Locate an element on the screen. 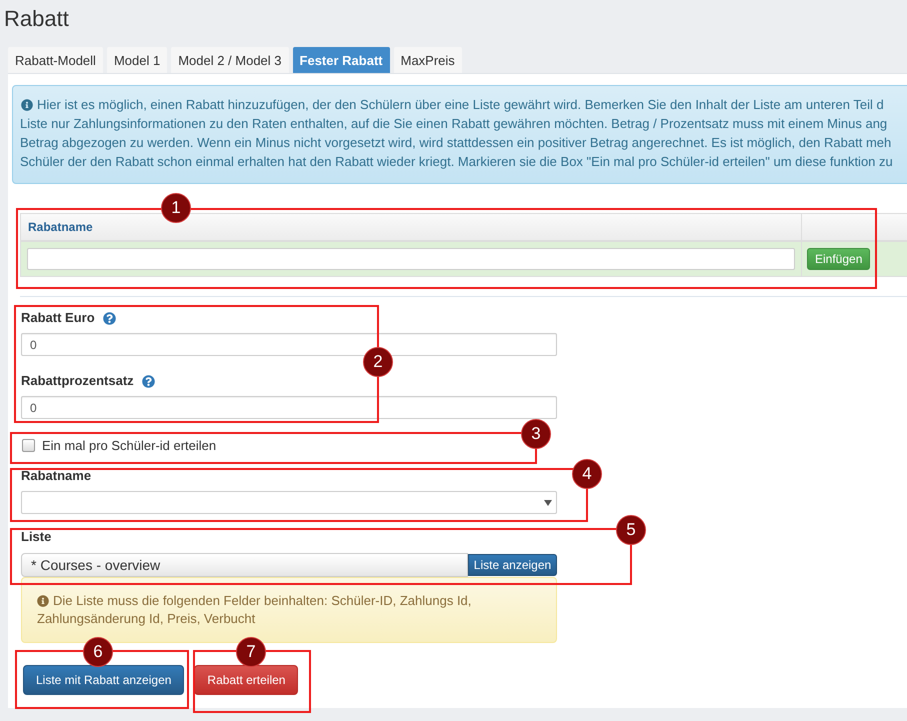  list-field: * Courses - overview is located at coordinates (244, 565).